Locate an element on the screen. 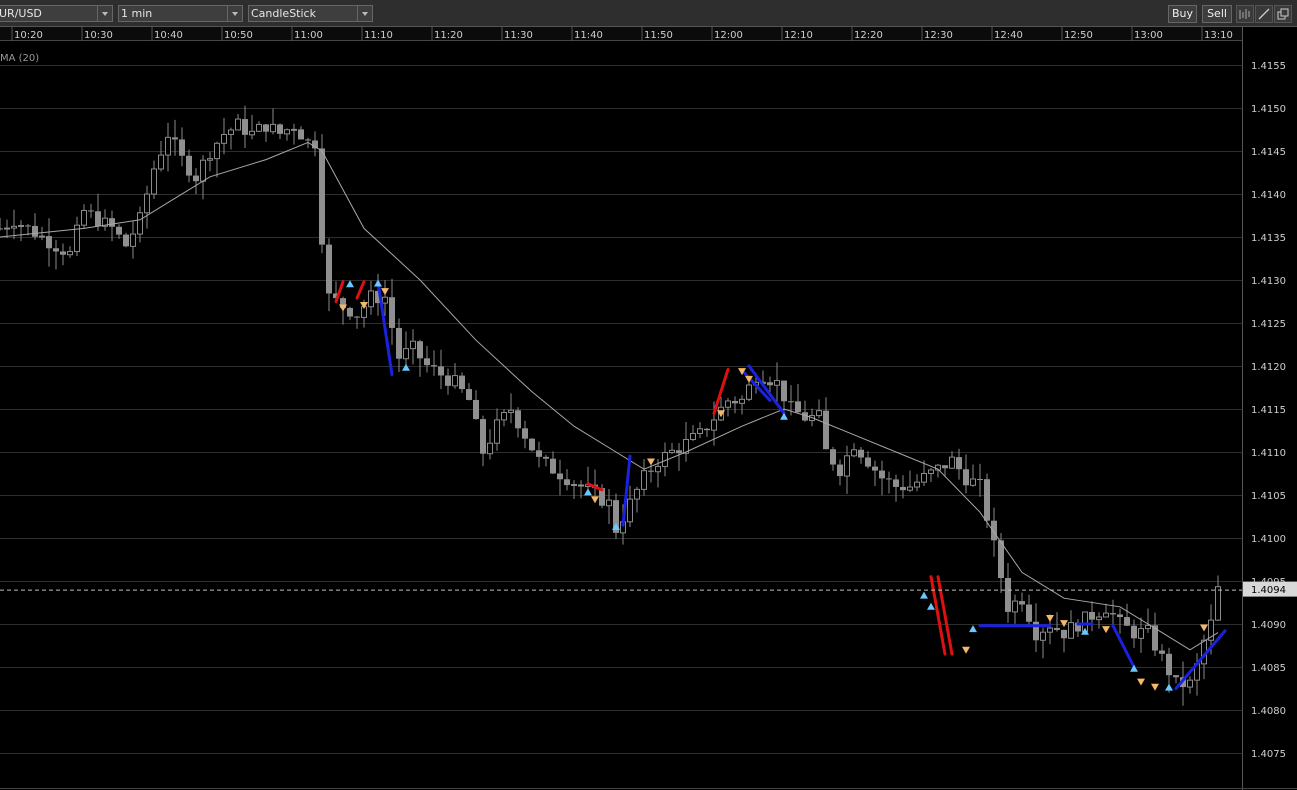  current-price-label: 1.4094 is located at coordinates (1268, 590).